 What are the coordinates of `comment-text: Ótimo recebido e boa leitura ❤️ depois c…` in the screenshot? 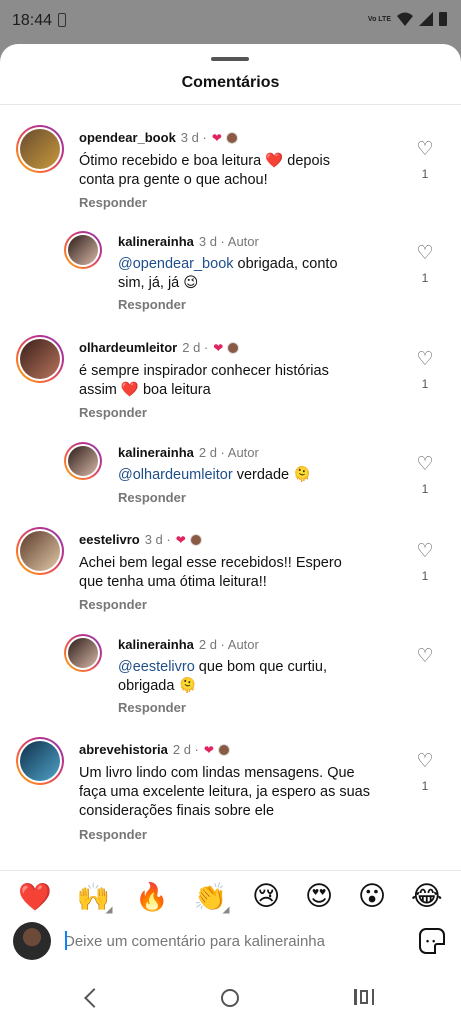 It's located at (204, 170).